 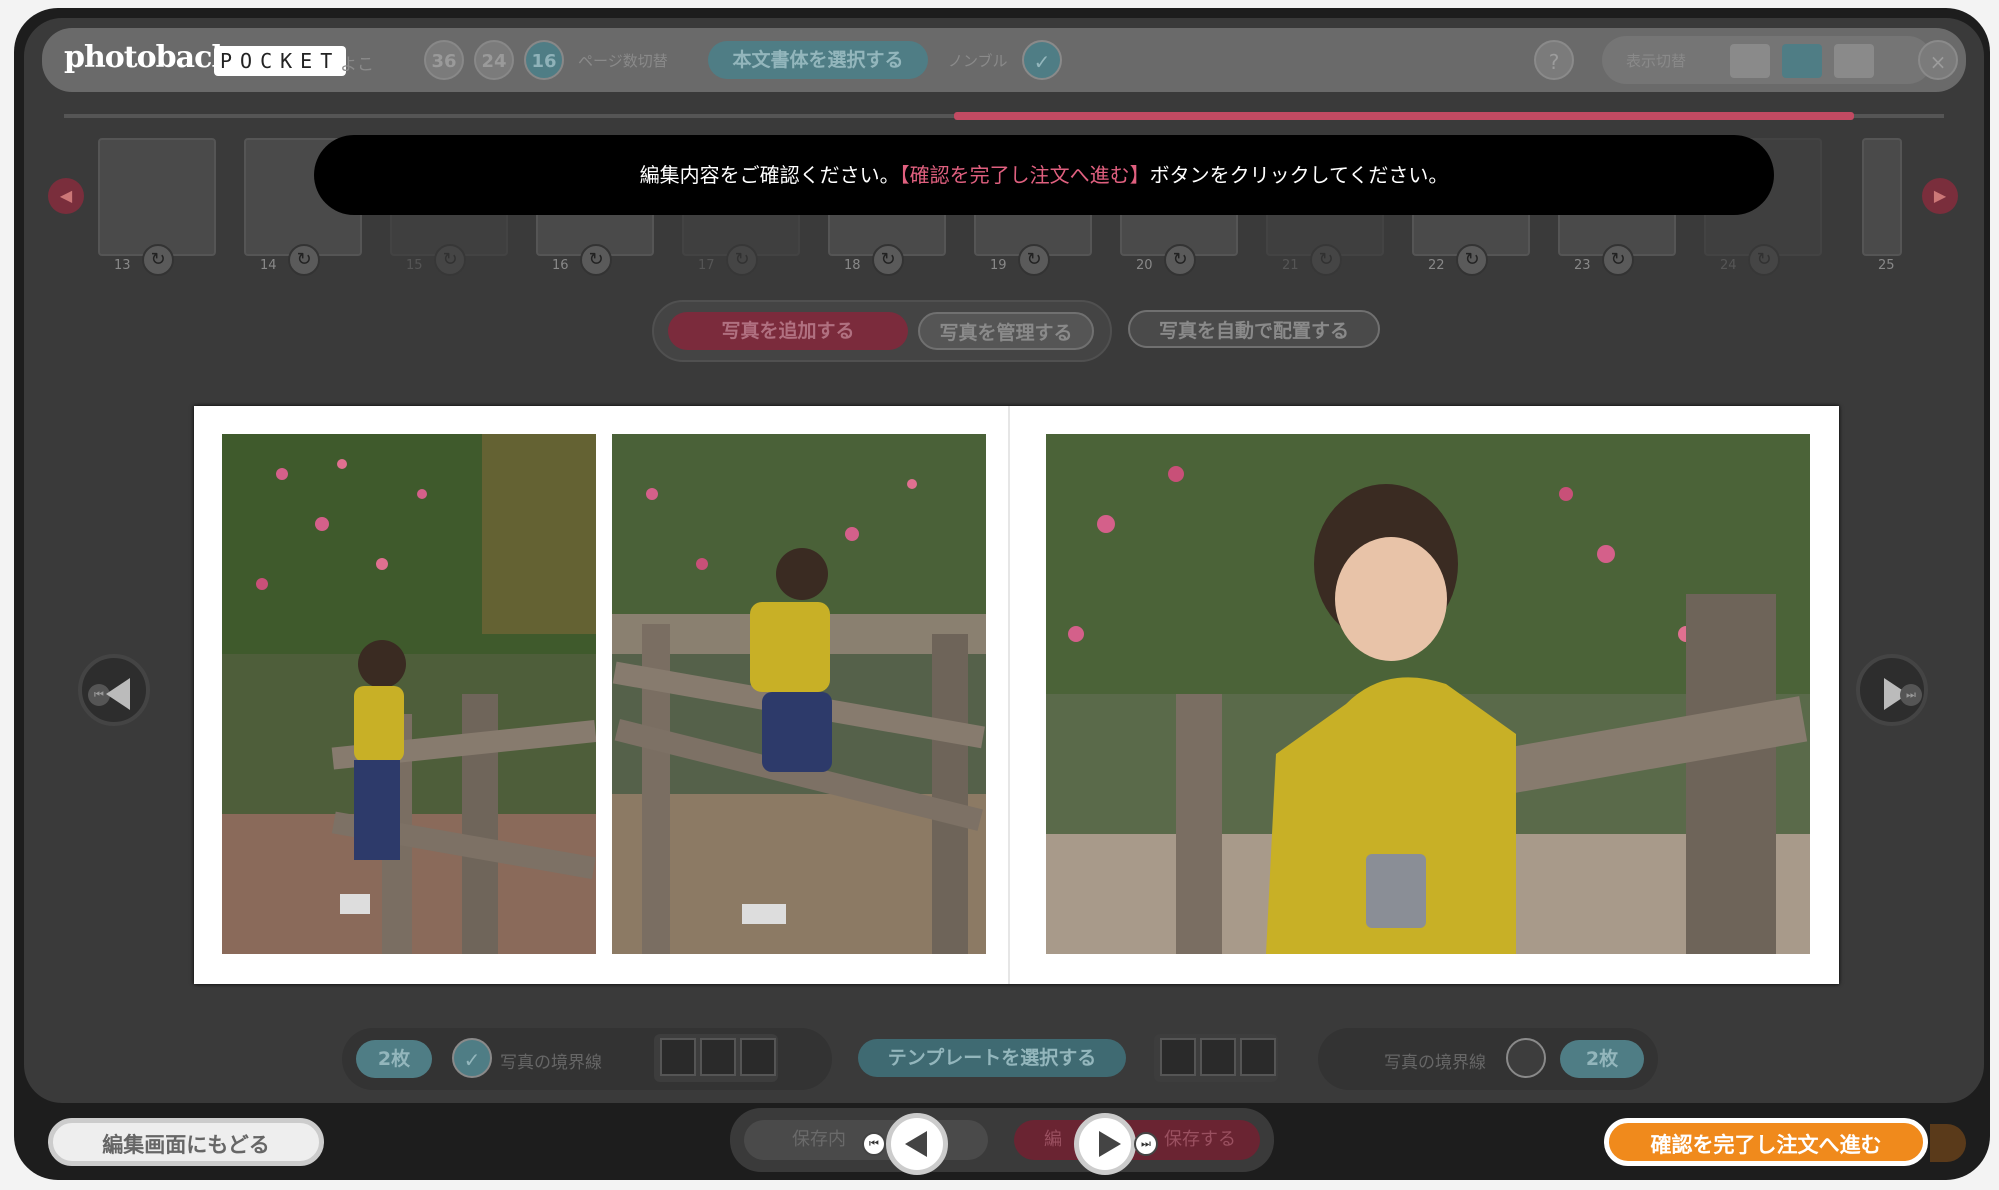 What do you see at coordinates (718, 1057) in the screenshot?
I see `left-color-red` at bounding box center [718, 1057].